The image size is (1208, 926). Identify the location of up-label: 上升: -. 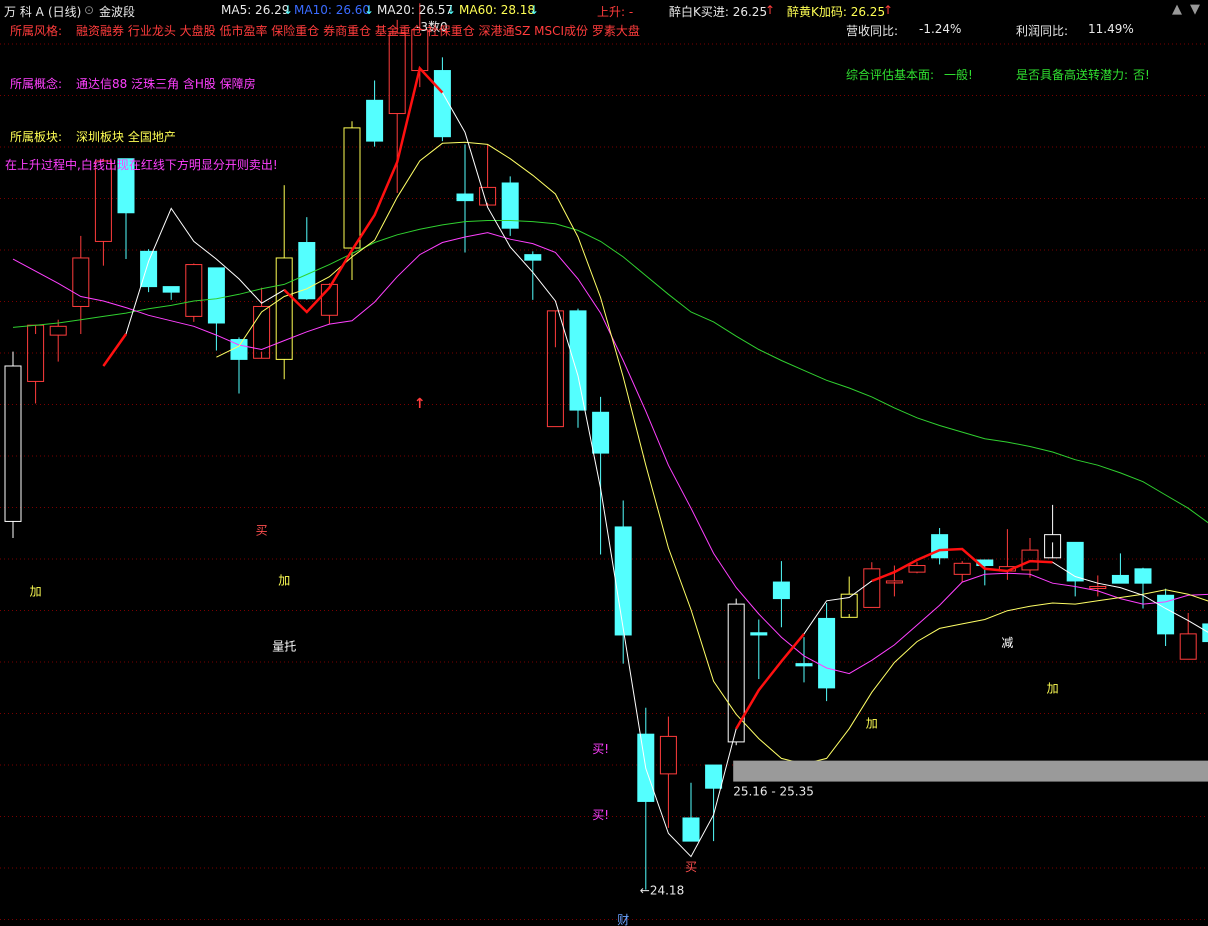
(615, 12).